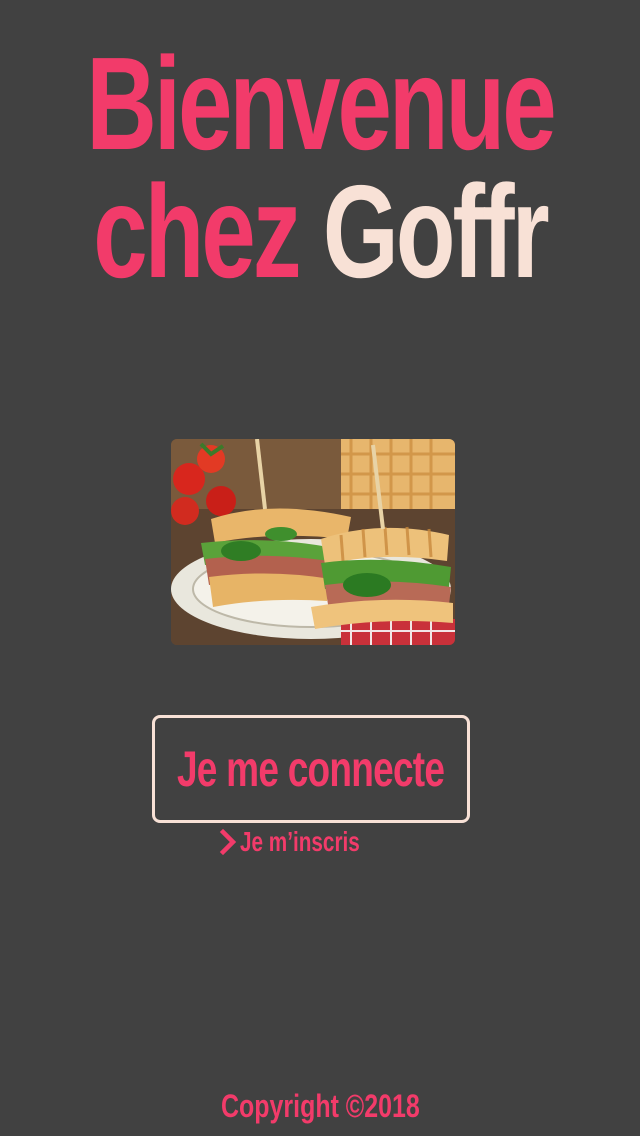  I want to click on brand-name: Goffr, so click(436, 231).